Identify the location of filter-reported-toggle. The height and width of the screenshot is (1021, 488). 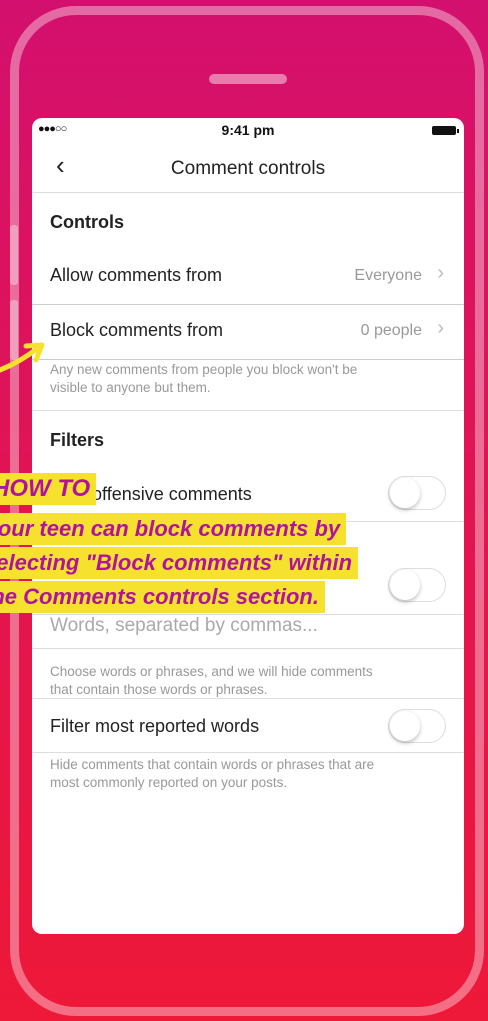
(417, 726).